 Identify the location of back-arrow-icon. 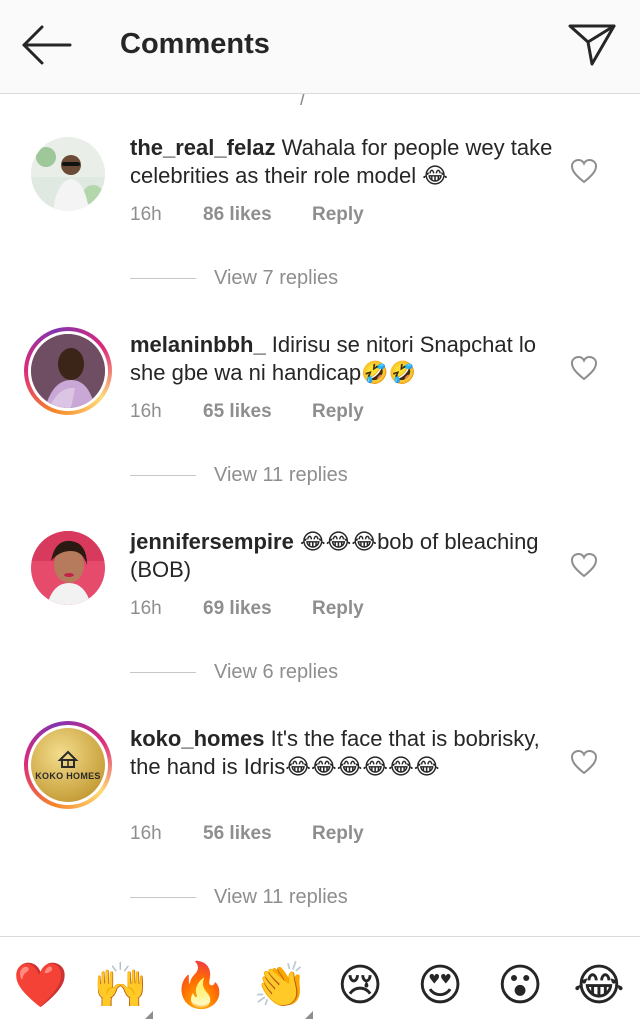
(47, 45).